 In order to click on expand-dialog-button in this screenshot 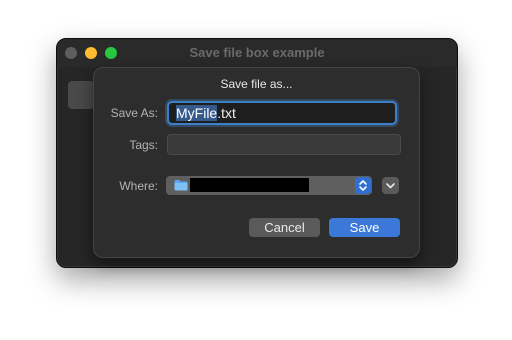, I will do `click(390, 185)`.